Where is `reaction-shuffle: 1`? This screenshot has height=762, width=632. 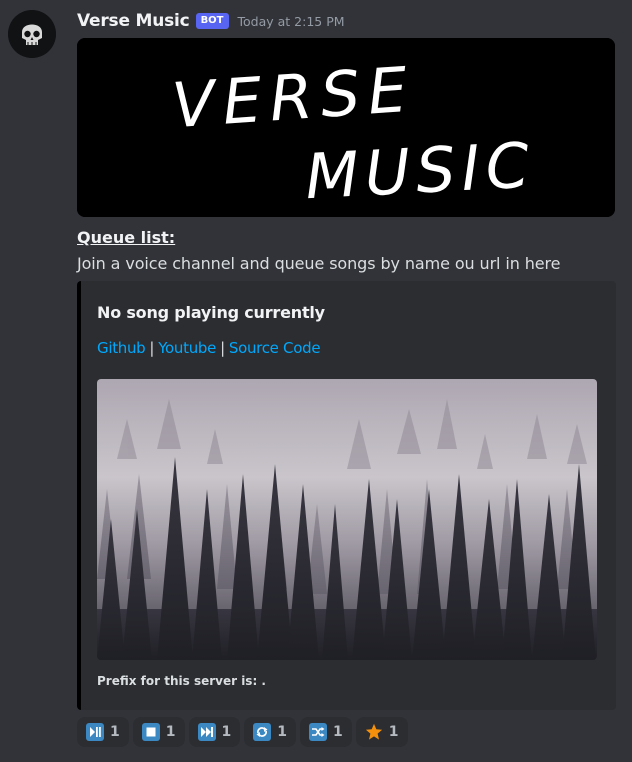
reaction-shuffle: 1 is located at coordinates (326, 732).